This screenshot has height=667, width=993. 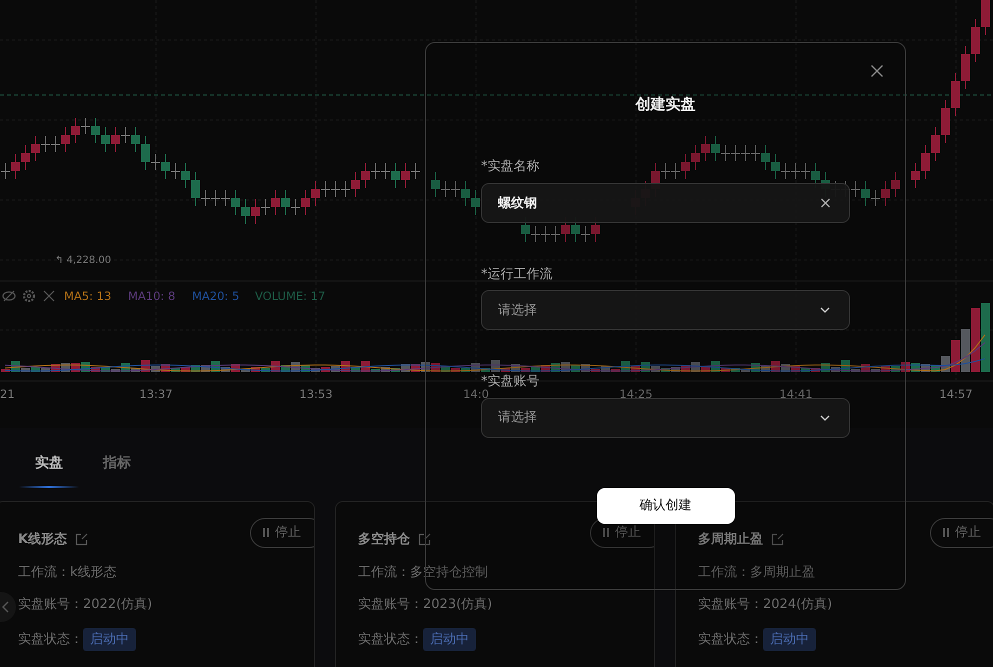 What do you see at coordinates (9, 296) in the screenshot?
I see `hide-icon` at bounding box center [9, 296].